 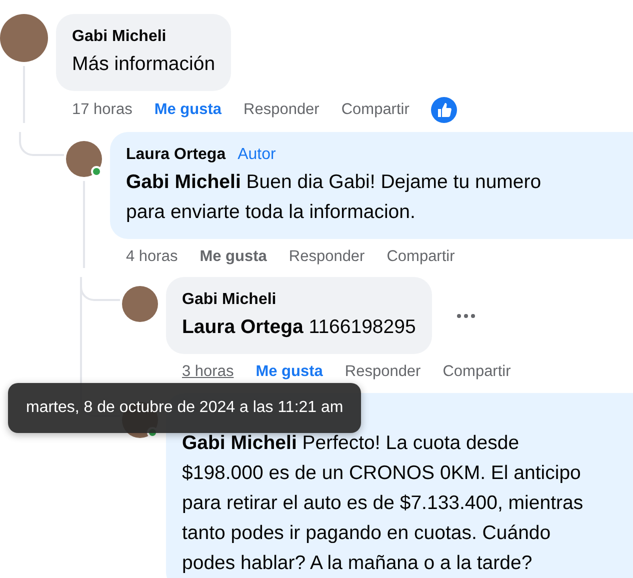 I want to click on timestamp-link: 17 horas, so click(x=102, y=110).